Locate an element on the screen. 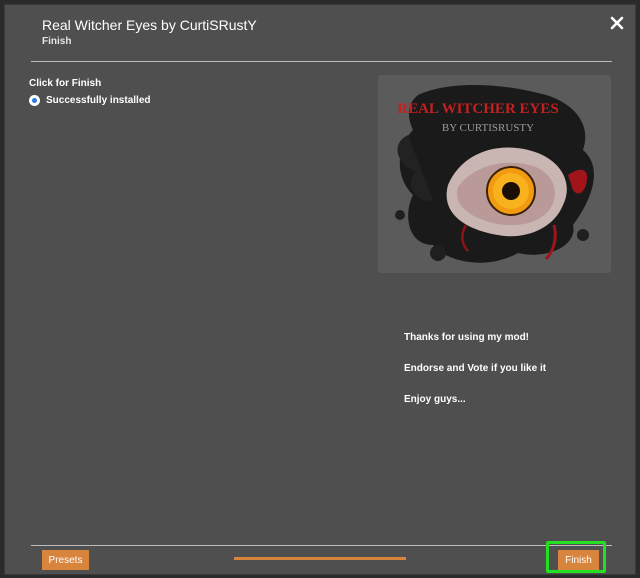 The image size is (640, 578). option-successfully-installed: Successfully installed is located at coordinates (90, 100).